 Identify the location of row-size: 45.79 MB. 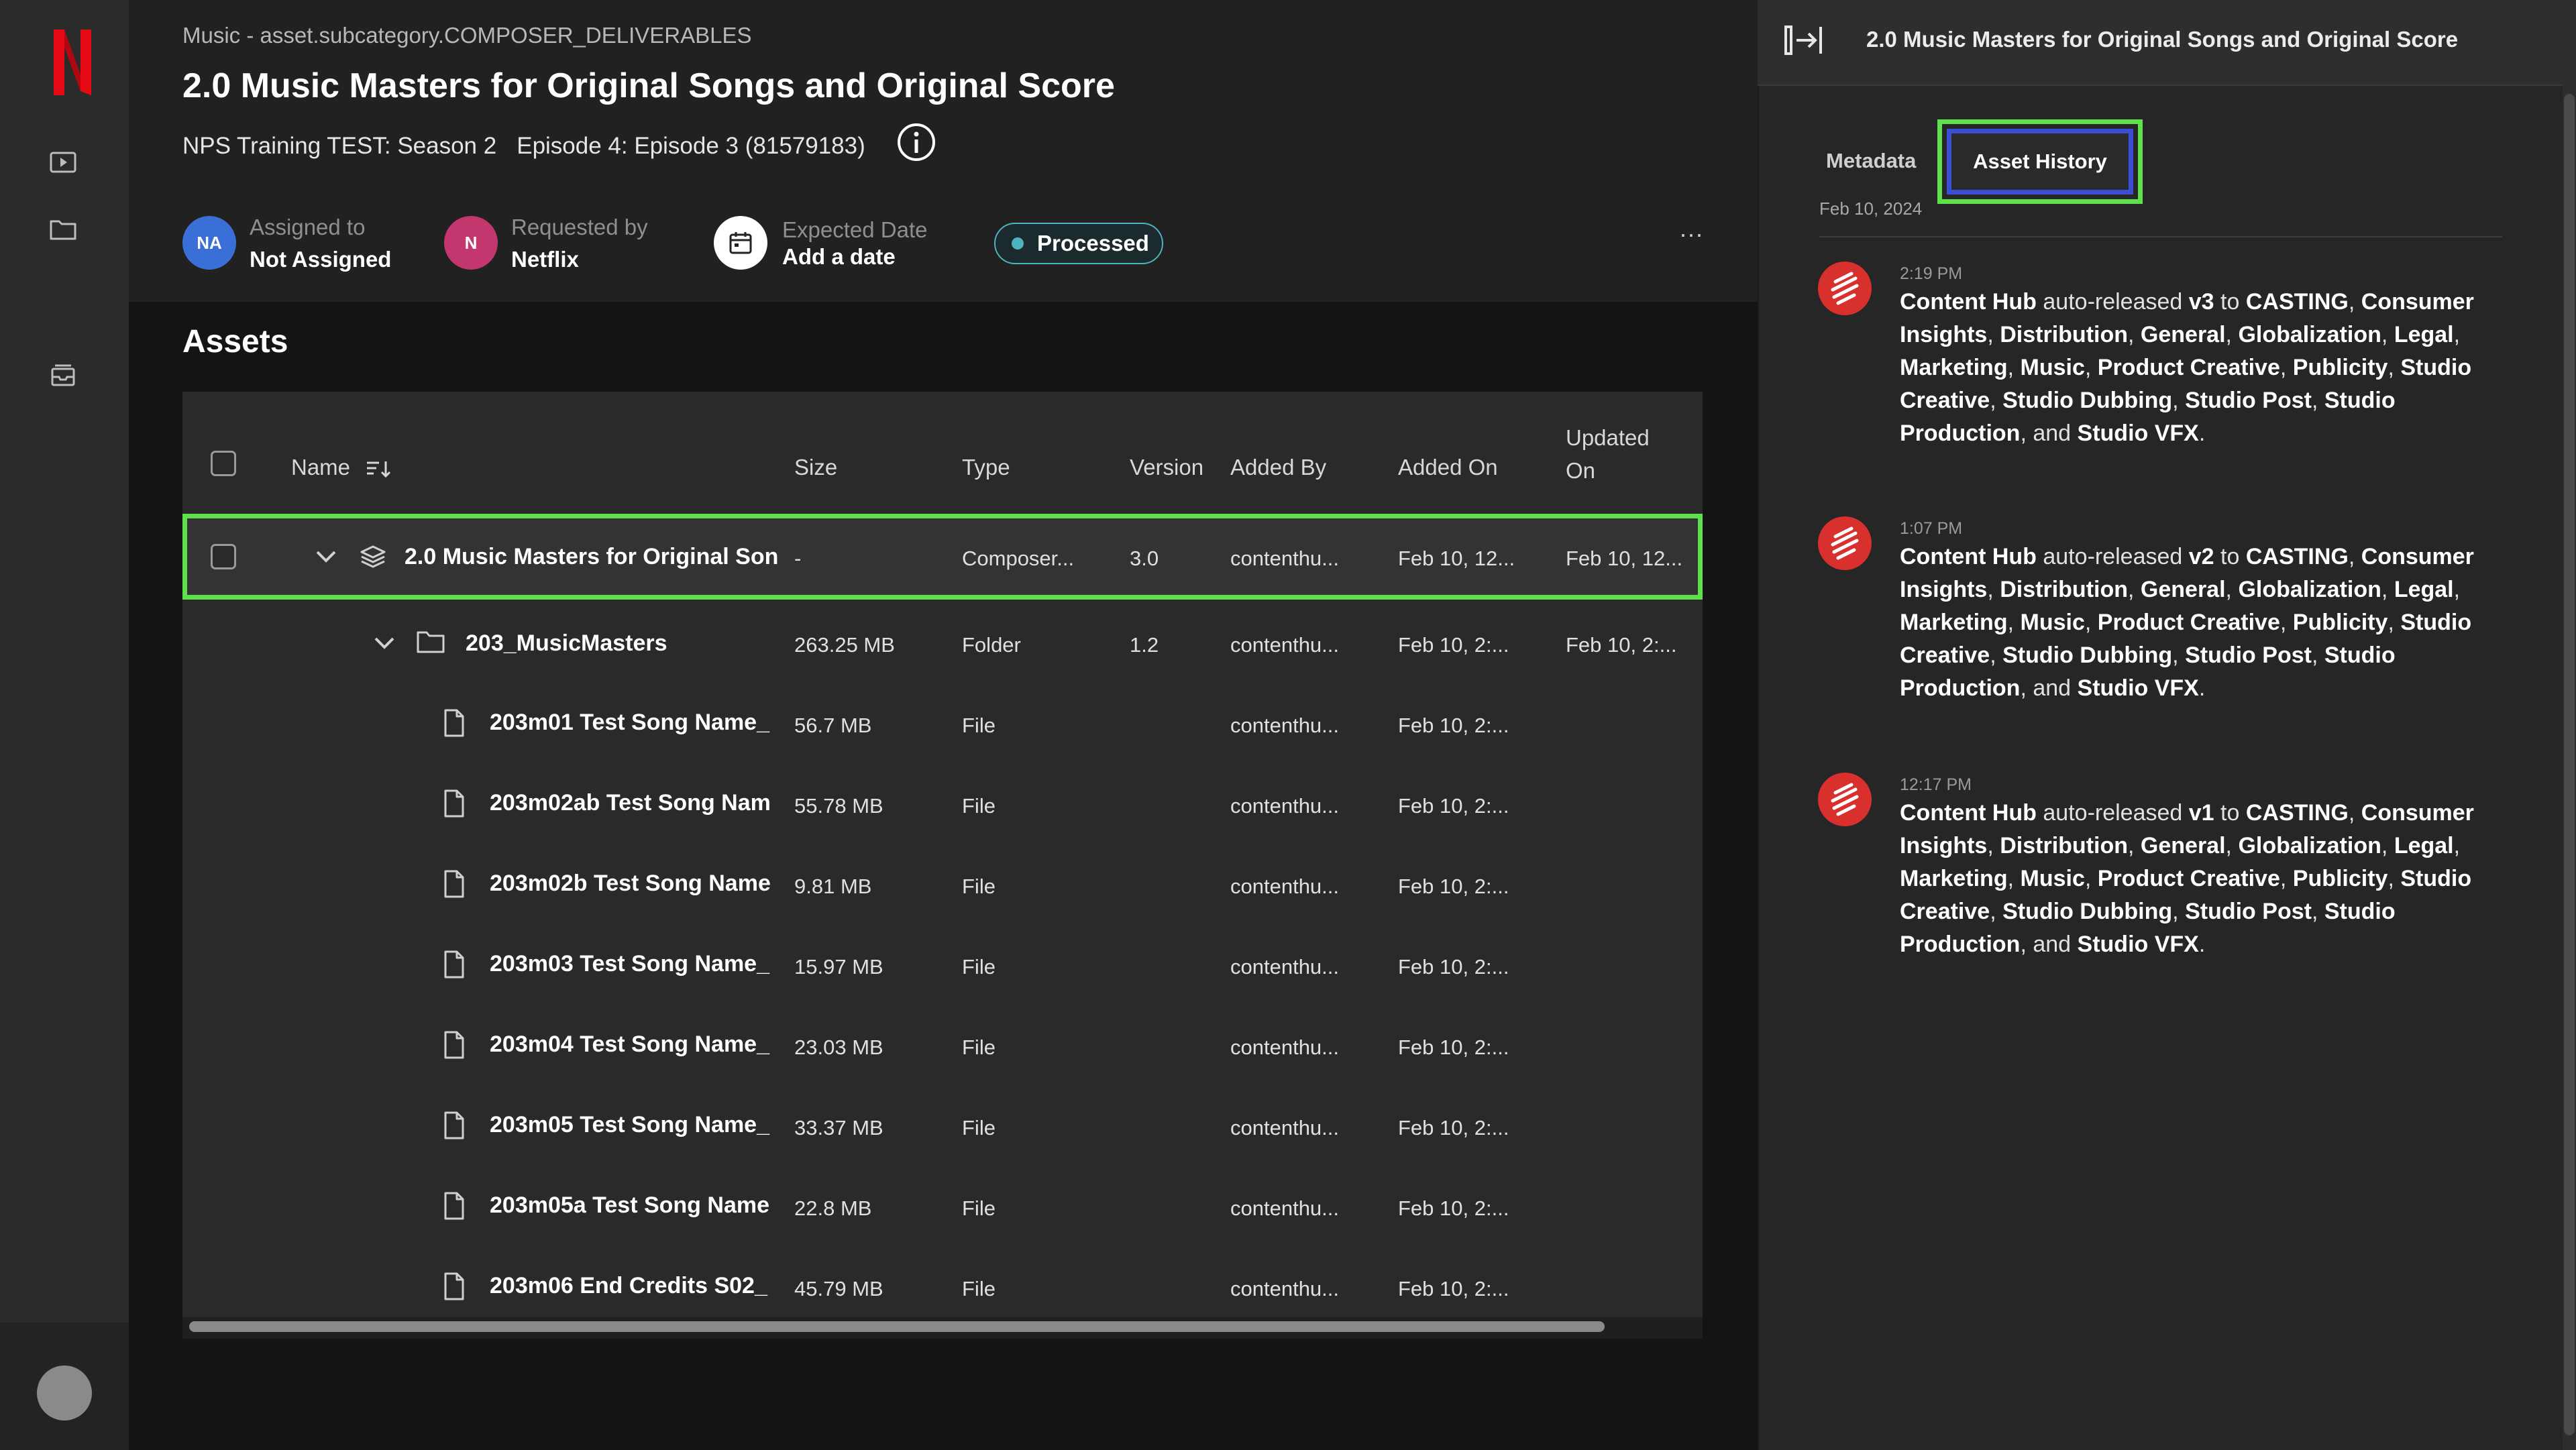
(838, 1288).